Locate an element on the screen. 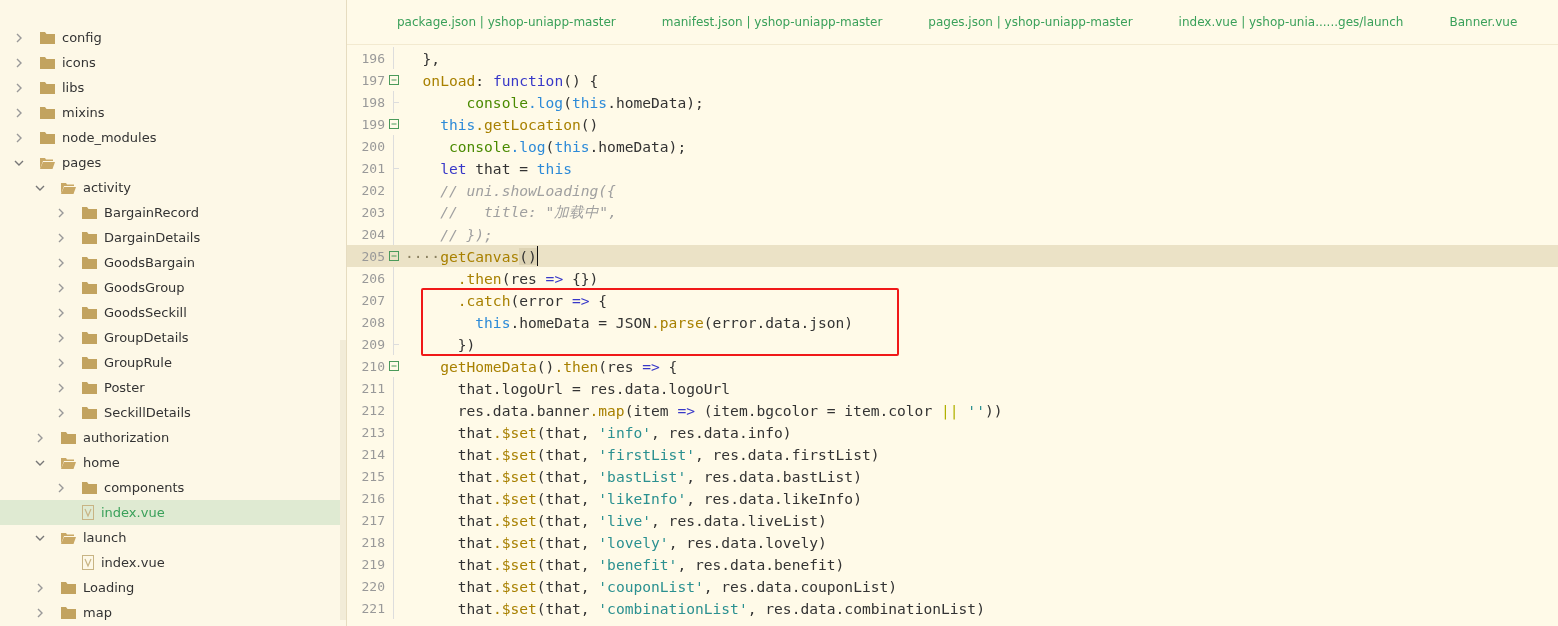 The height and width of the screenshot is (626, 1558). item-label: SeckillDetails is located at coordinates (147, 412).